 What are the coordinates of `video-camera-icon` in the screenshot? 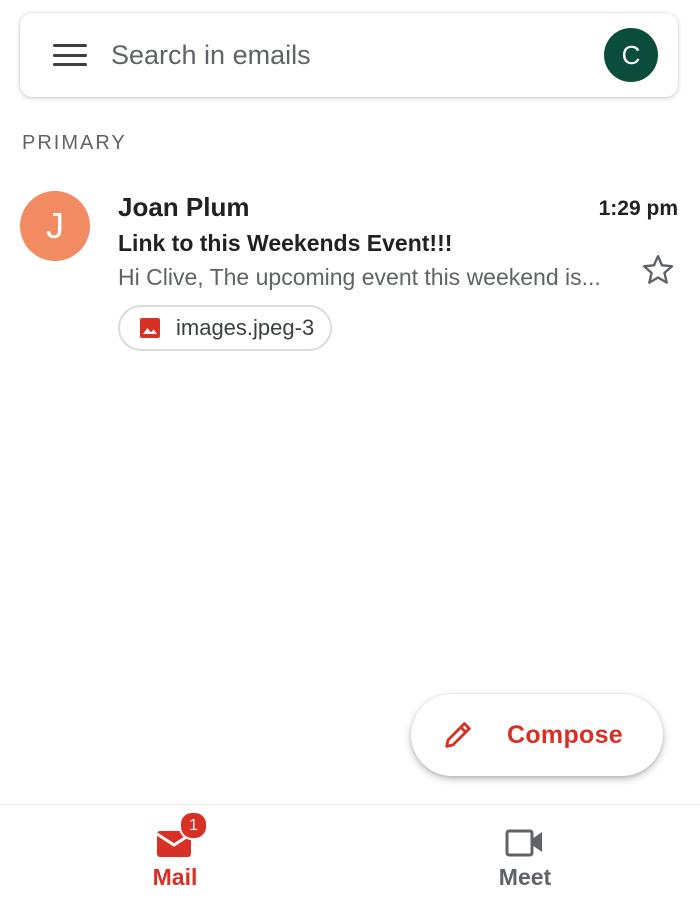 It's located at (525, 842).